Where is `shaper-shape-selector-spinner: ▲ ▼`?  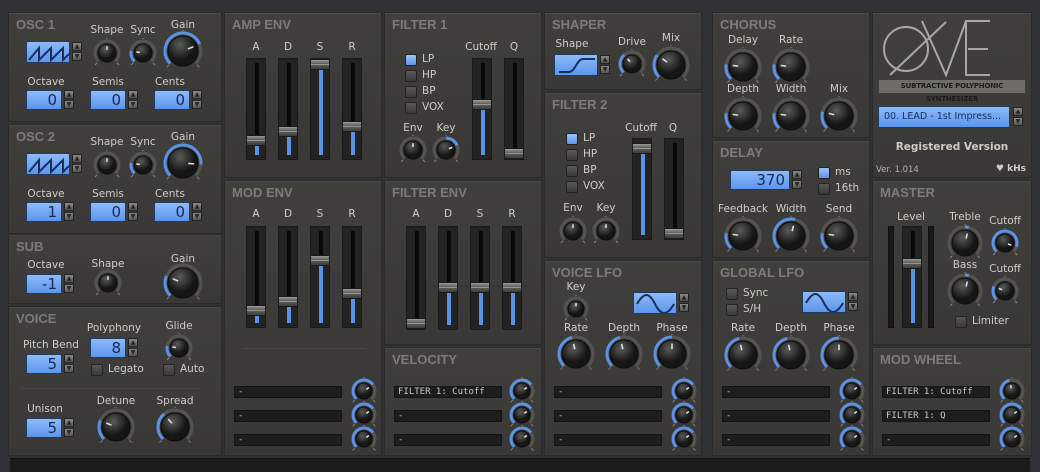 shaper-shape-selector-spinner: ▲ ▼ is located at coordinates (605, 65).